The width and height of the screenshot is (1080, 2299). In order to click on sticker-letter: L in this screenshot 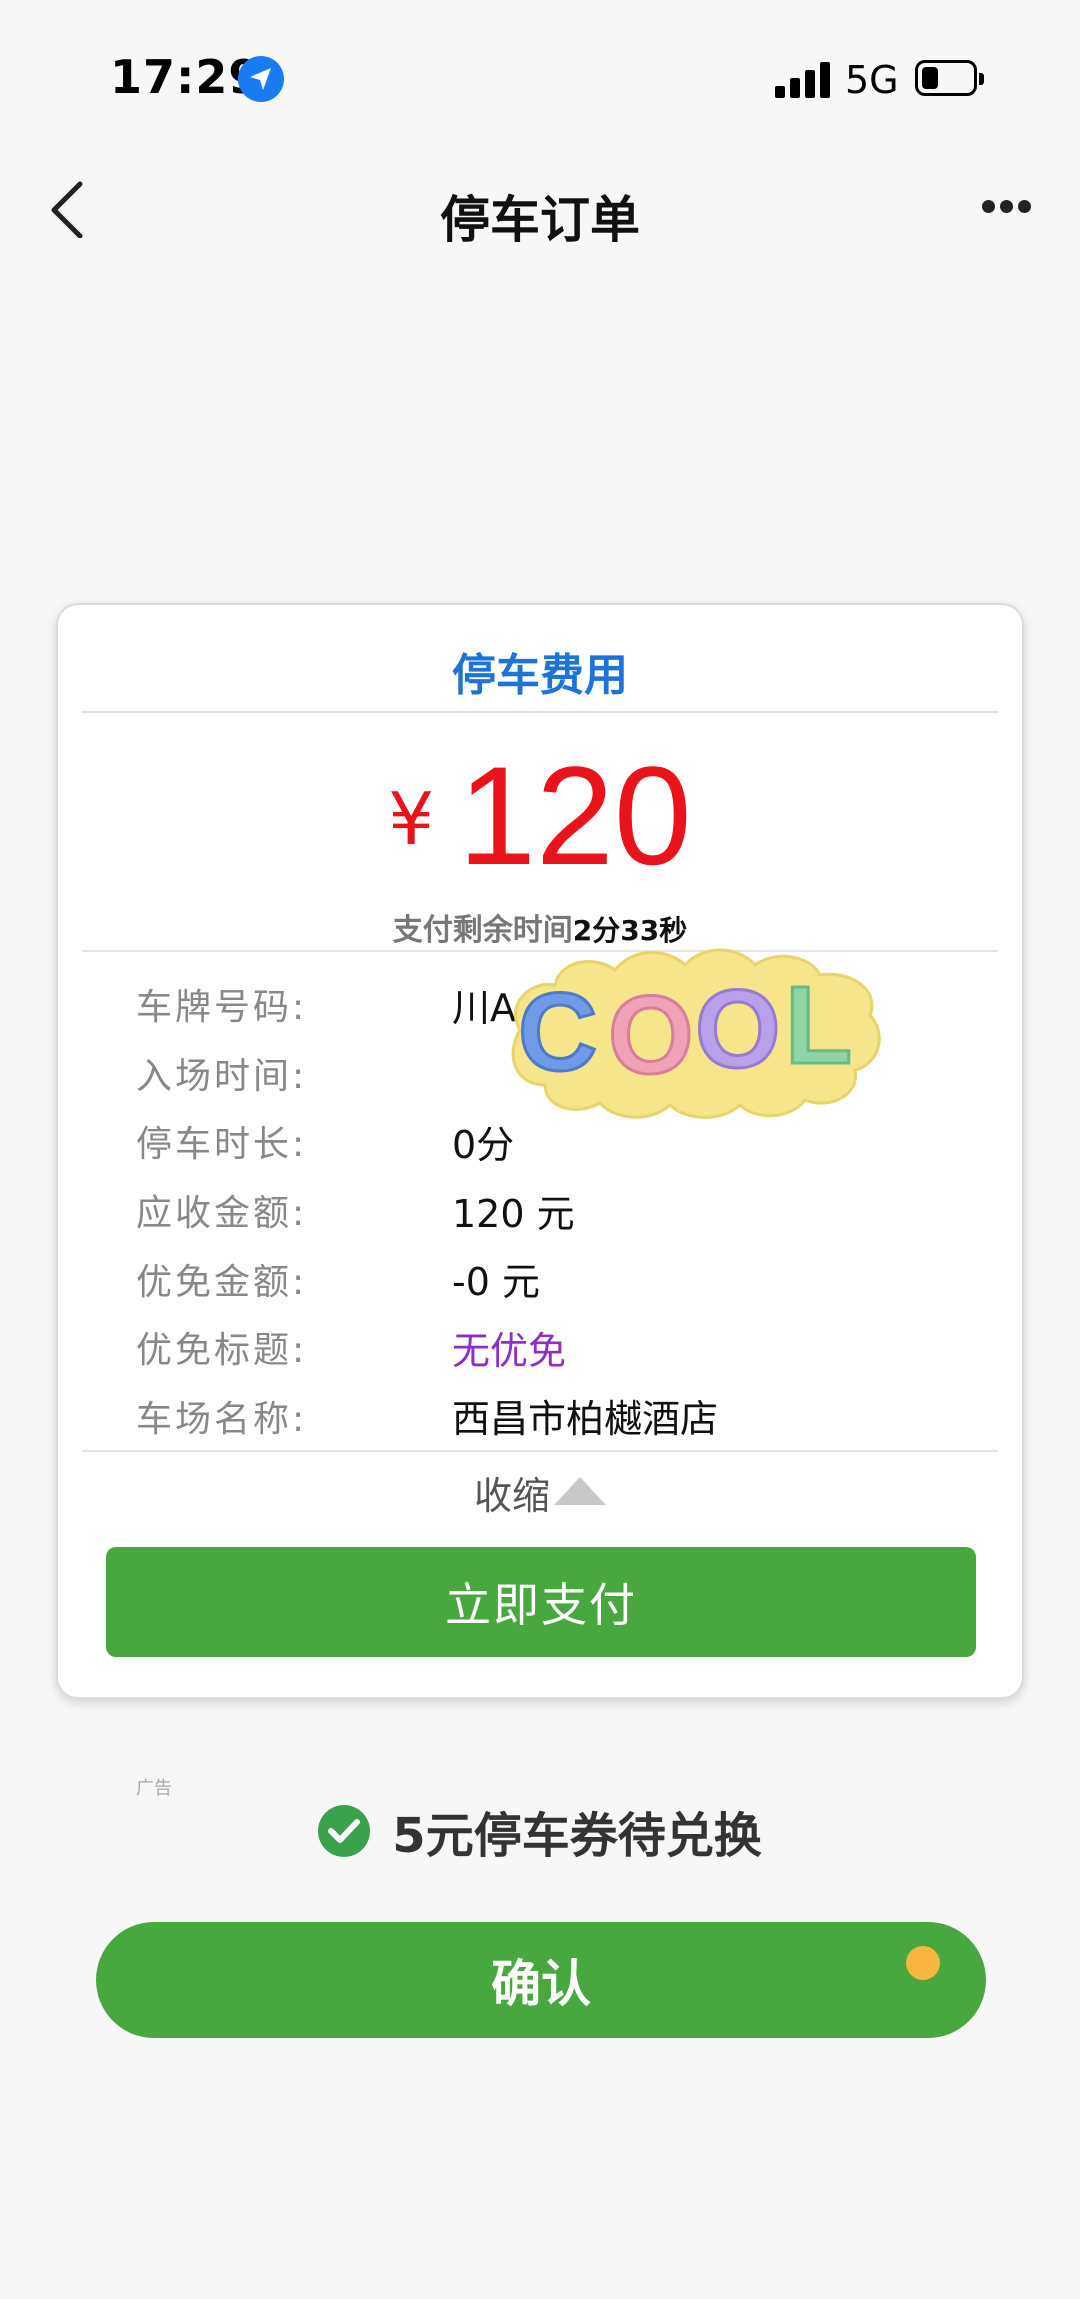, I will do `click(818, 1025)`.